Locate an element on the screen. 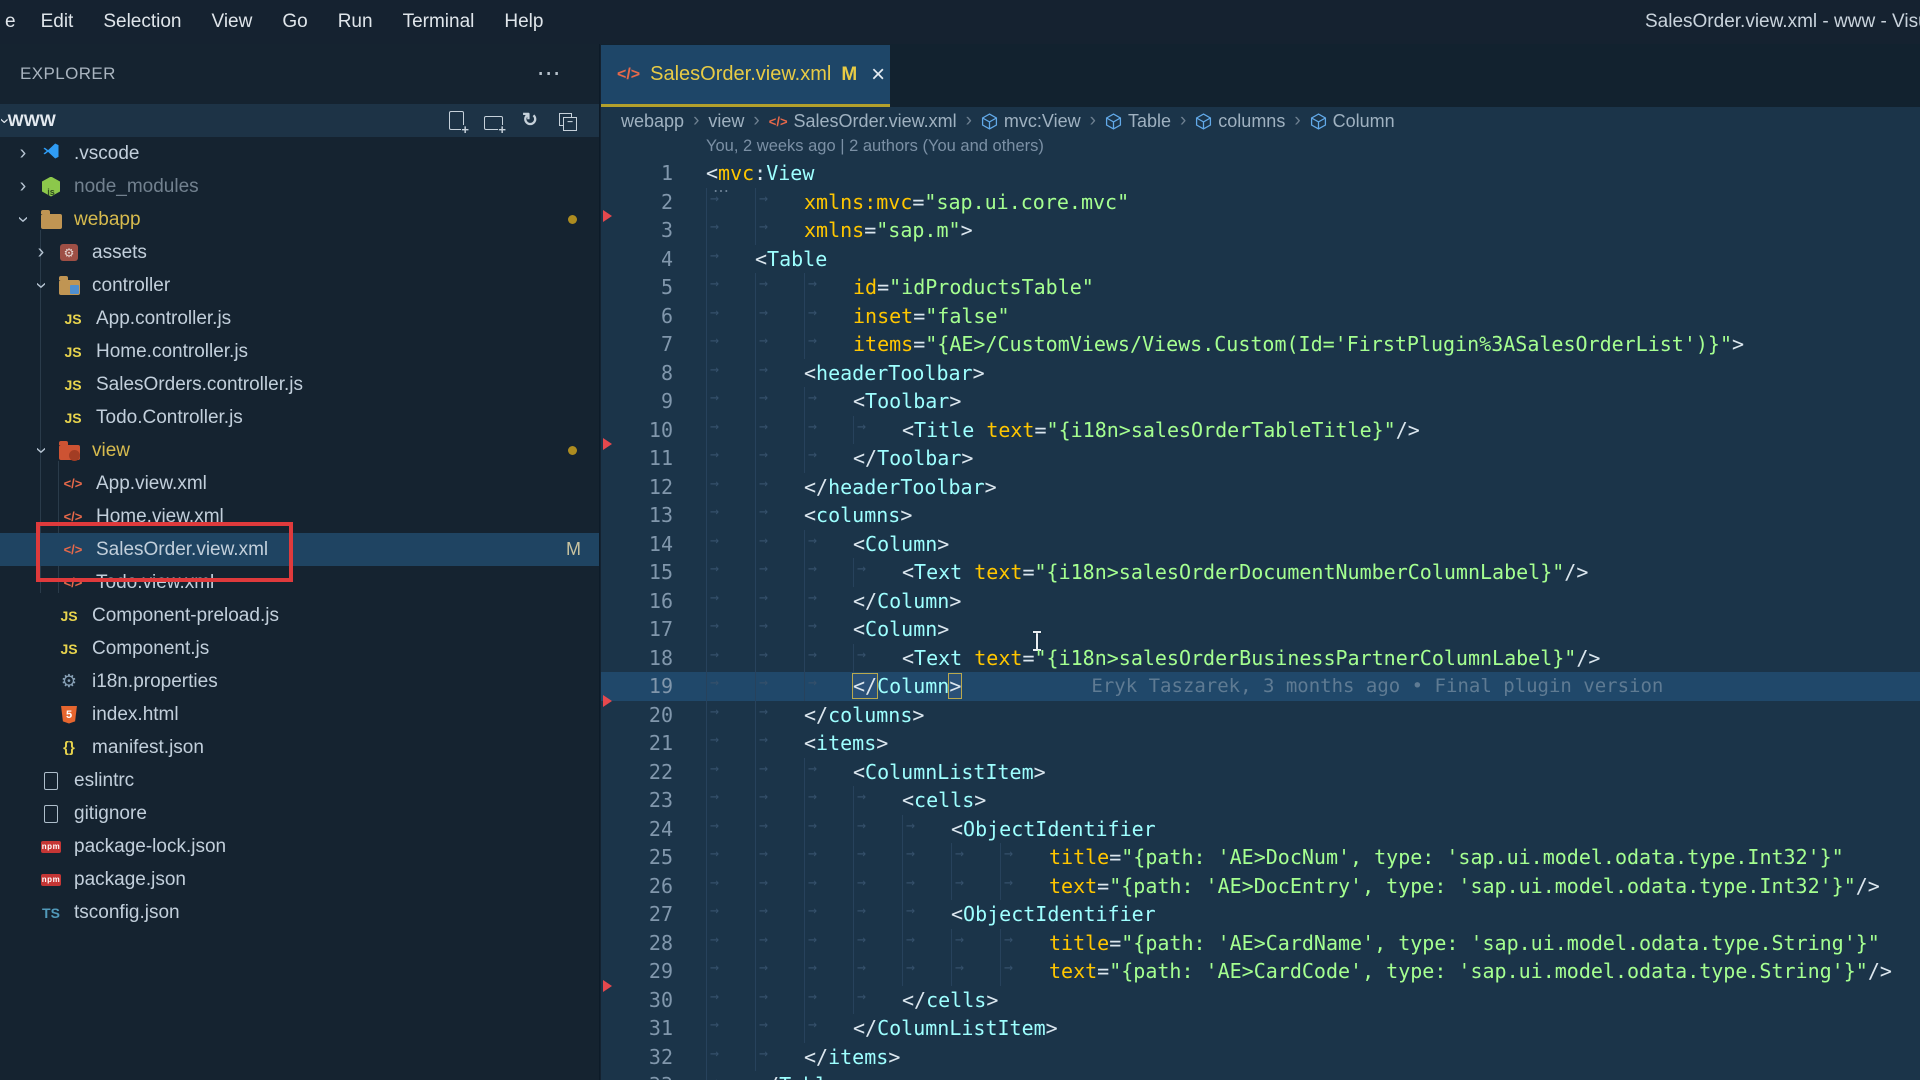 Image resolution: width=1920 pixels, height=1080 pixels. tree-item-webapp: › webapp is located at coordinates (299, 219).